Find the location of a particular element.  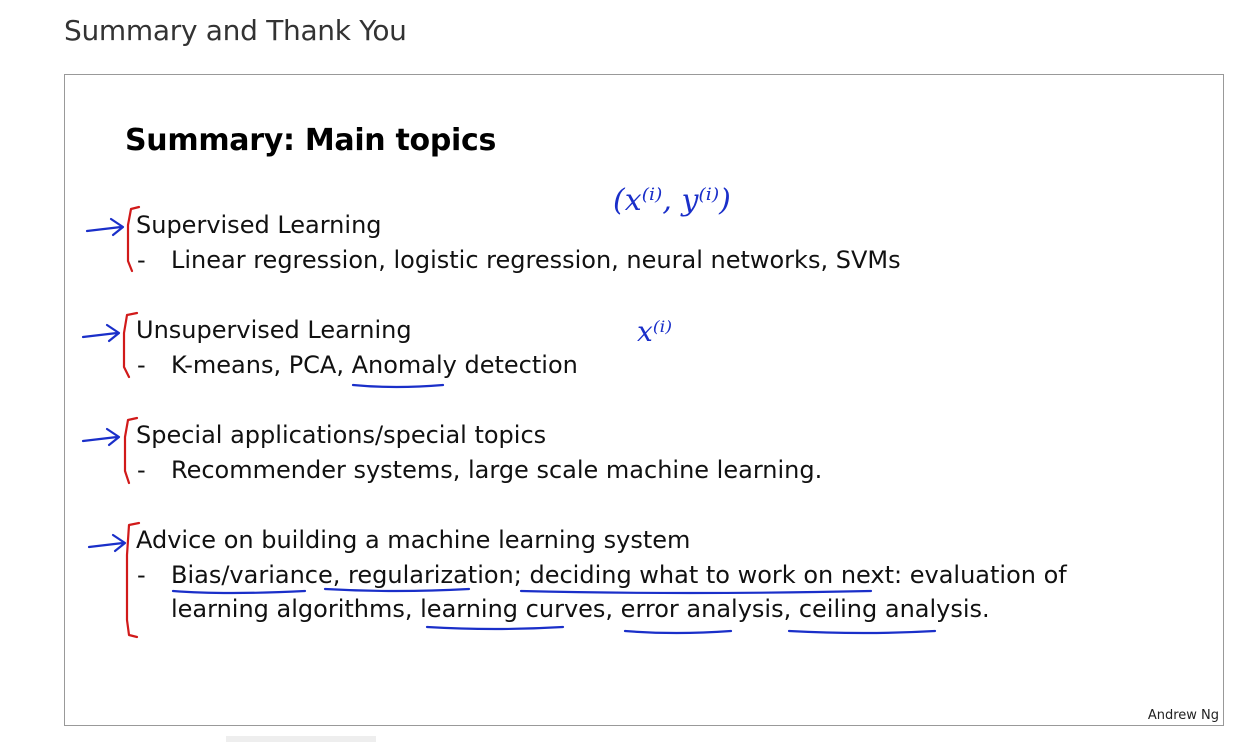

bracket-supervised is located at coordinates (133, 239).